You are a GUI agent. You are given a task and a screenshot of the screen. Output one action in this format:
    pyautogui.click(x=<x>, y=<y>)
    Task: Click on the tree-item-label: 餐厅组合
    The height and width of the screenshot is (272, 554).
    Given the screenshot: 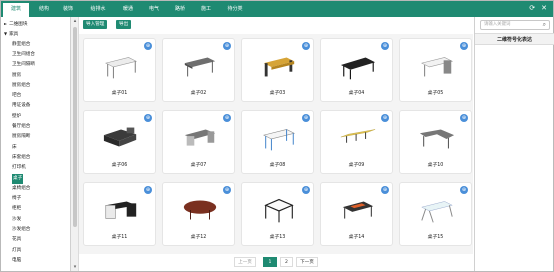 What is the action you would take?
    pyautogui.click(x=21, y=126)
    